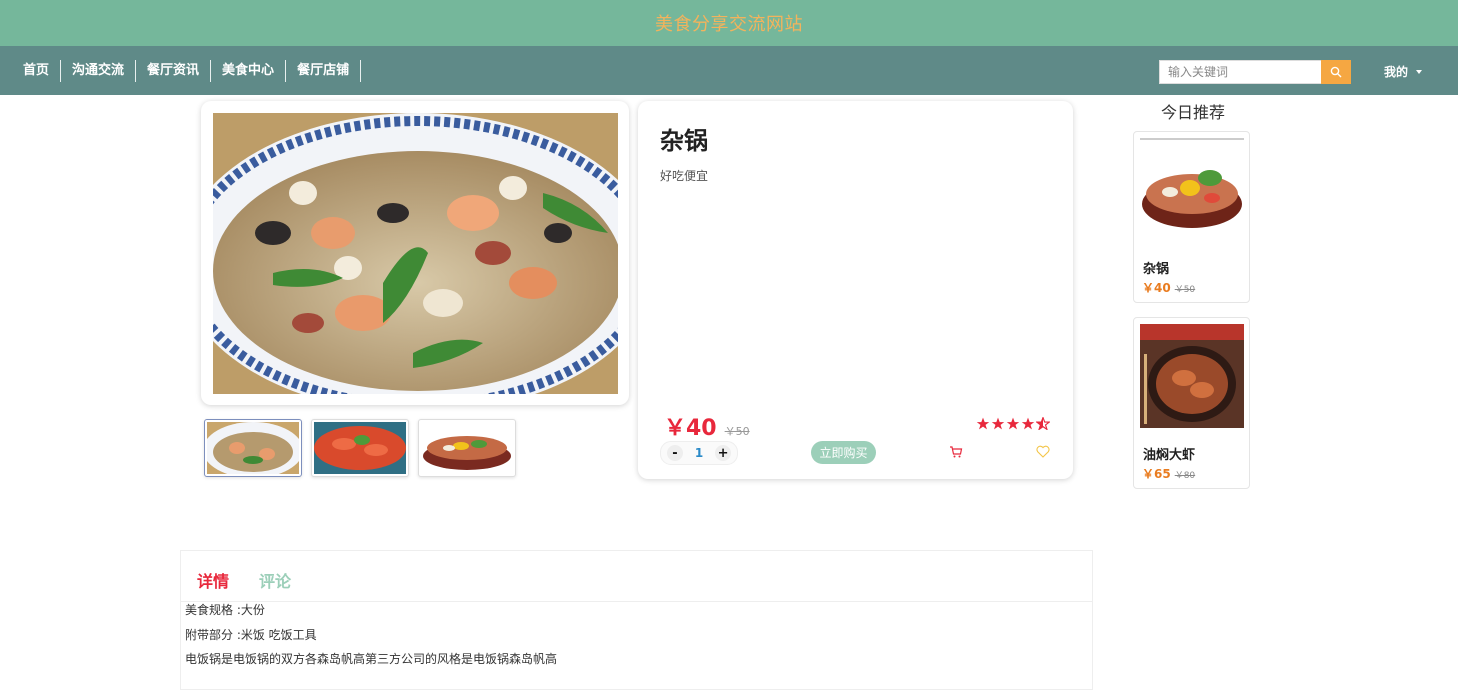  I want to click on search-input, so click(1240, 72).